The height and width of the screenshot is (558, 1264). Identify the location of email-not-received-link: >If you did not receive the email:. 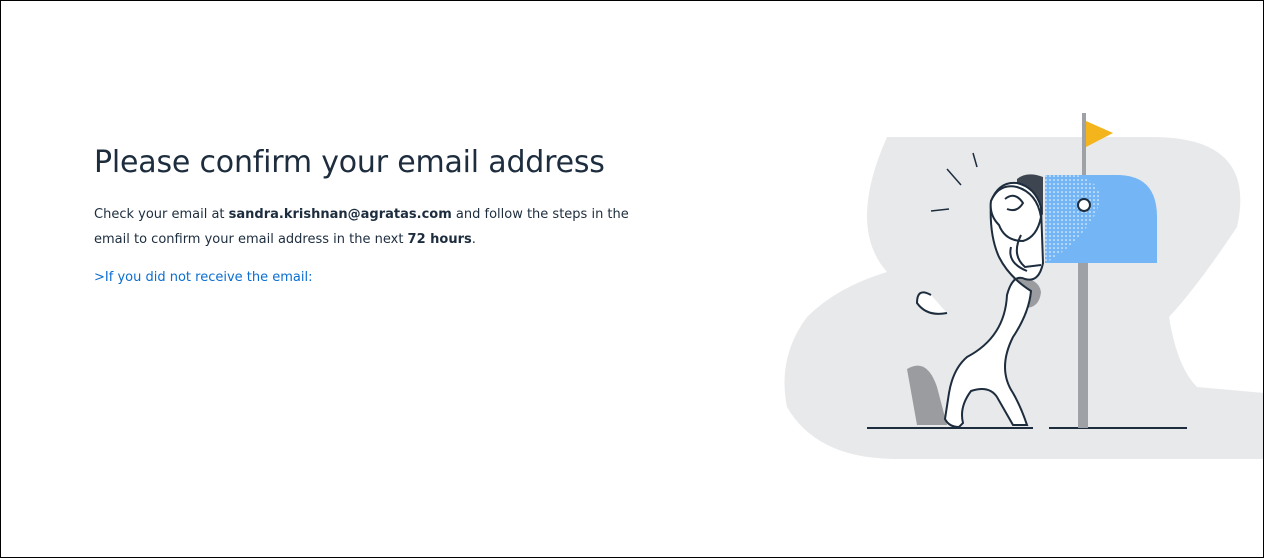
(203, 278).